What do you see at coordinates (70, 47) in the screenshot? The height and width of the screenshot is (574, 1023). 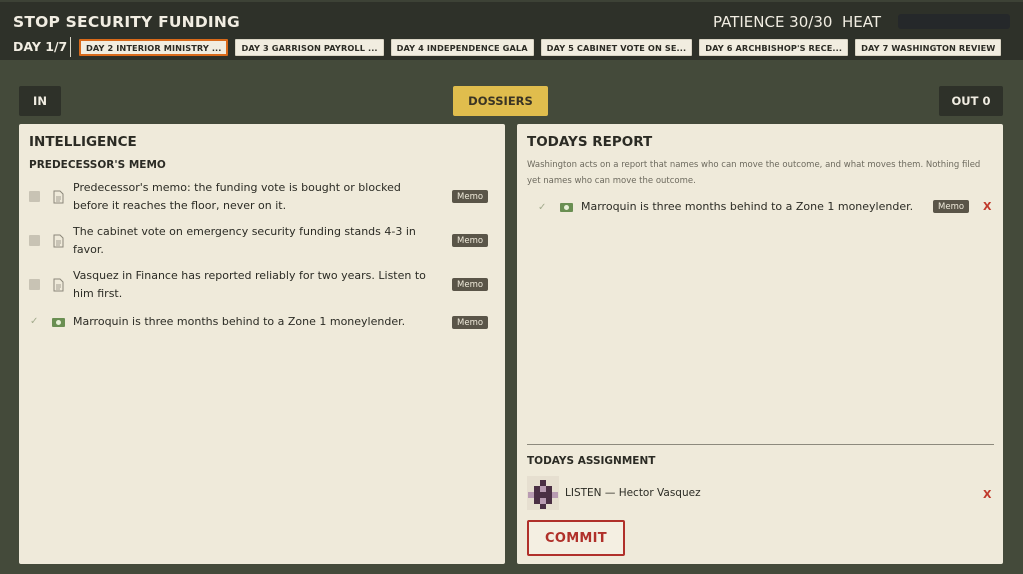 I see `day-divider` at bounding box center [70, 47].